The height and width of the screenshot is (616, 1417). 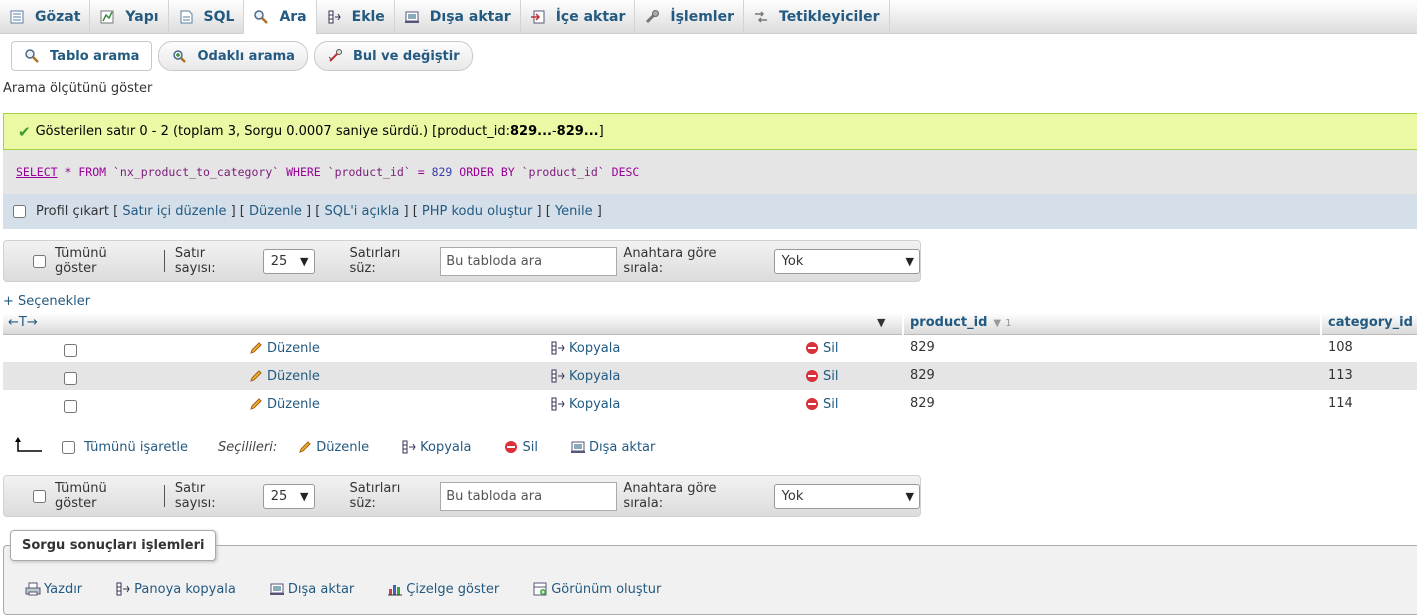 I want to click on subtab-table-search: Tablo arama, so click(x=82, y=56).